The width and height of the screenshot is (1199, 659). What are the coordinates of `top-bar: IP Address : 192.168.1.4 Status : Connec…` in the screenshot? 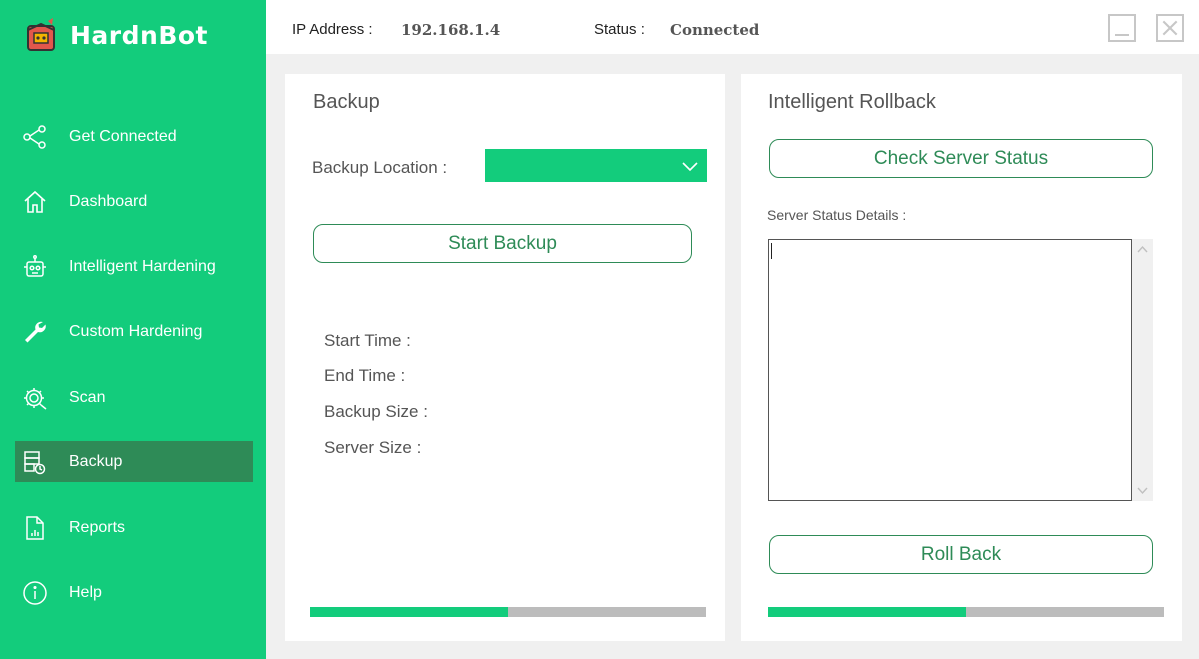 It's located at (732, 27).